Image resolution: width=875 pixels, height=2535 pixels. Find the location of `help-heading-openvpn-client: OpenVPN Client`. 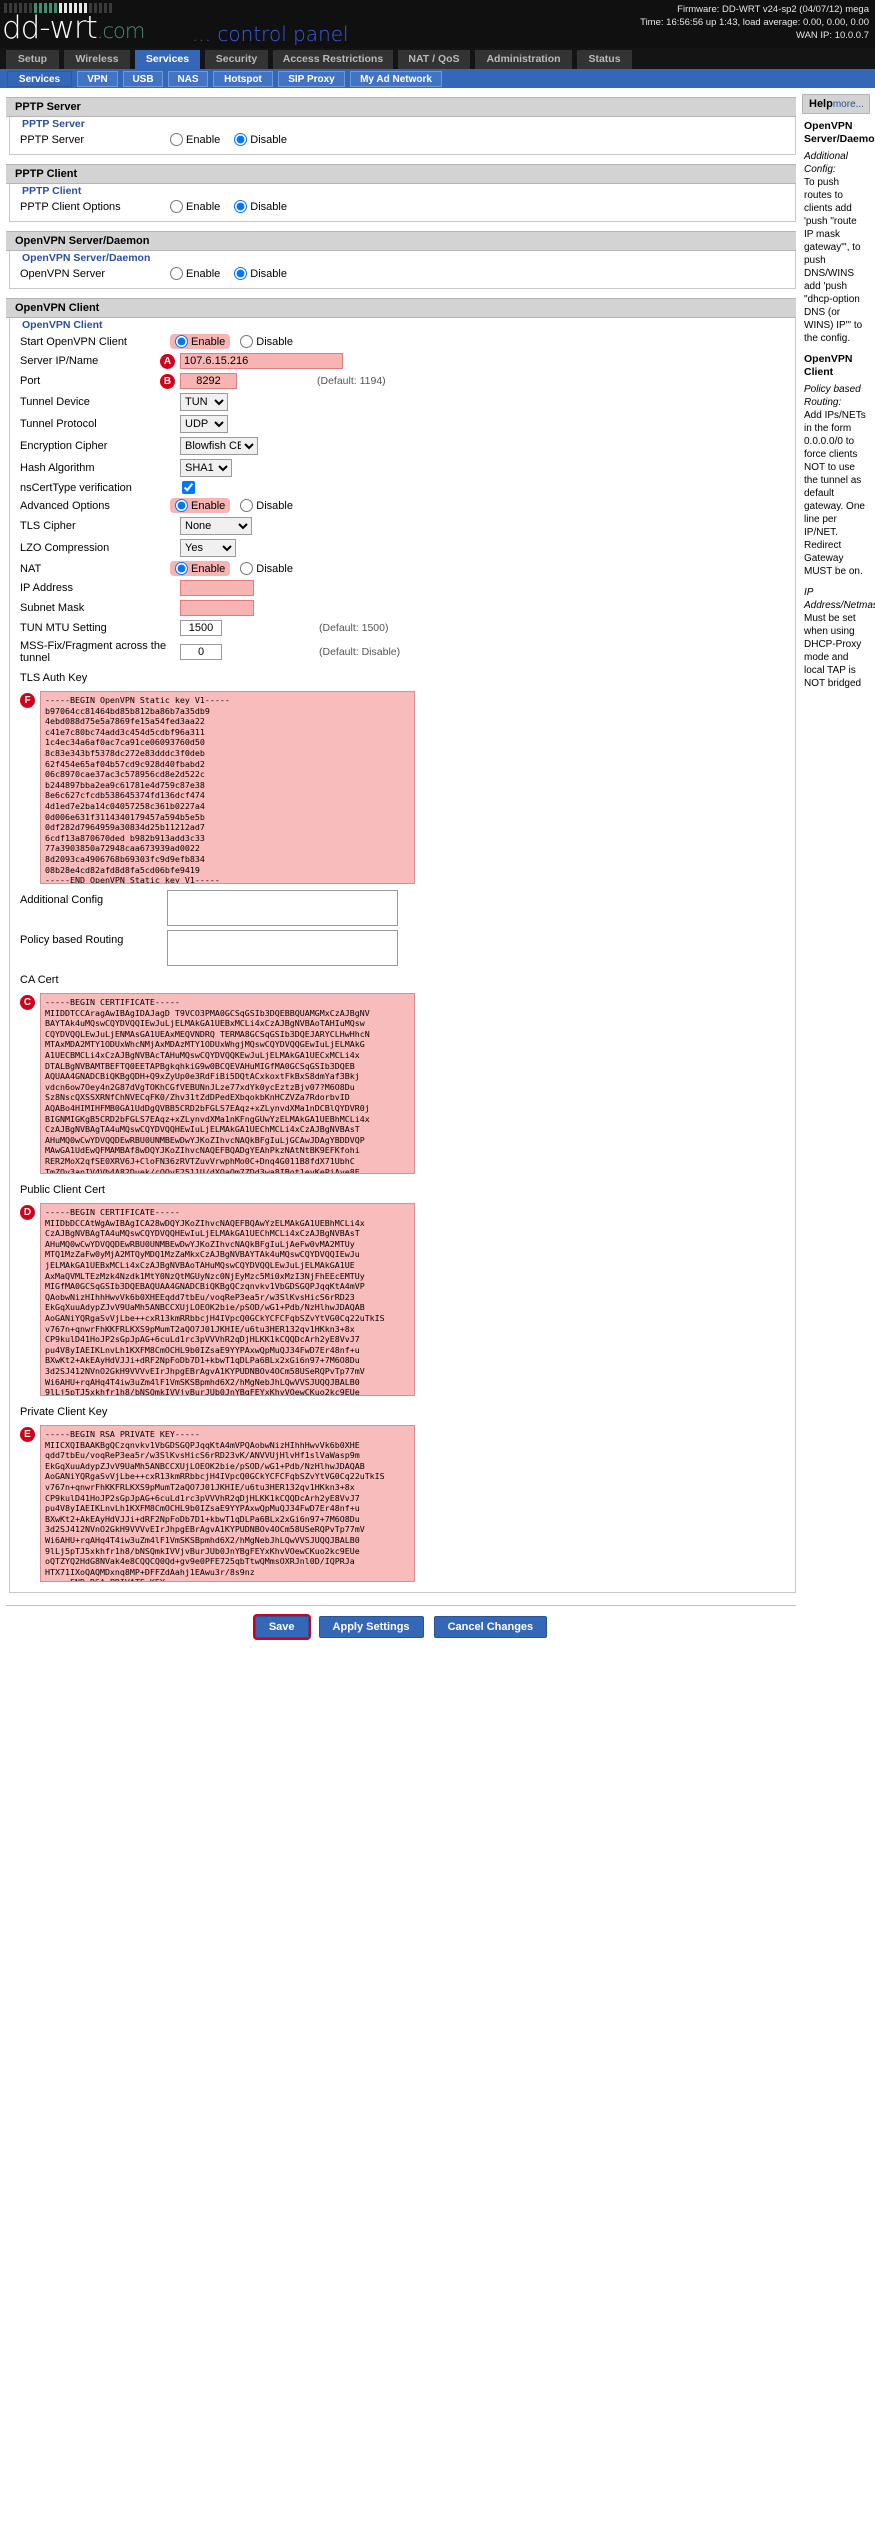

help-heading-openvpn-client: OpenVPN Client is located at coordinates (828, 365).